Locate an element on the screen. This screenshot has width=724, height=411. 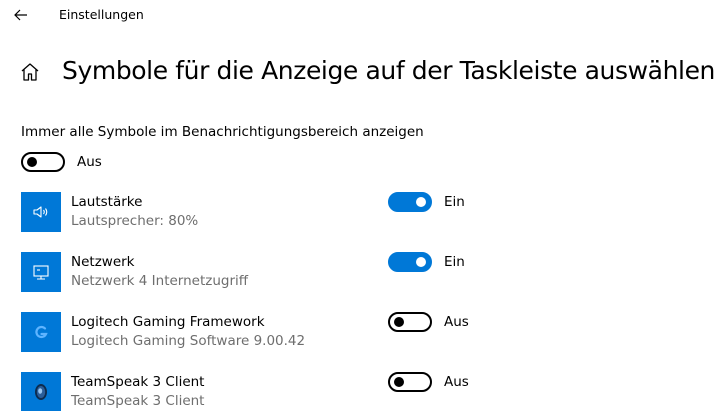
toggle-teamspeak is located at coordinates (410, 382).